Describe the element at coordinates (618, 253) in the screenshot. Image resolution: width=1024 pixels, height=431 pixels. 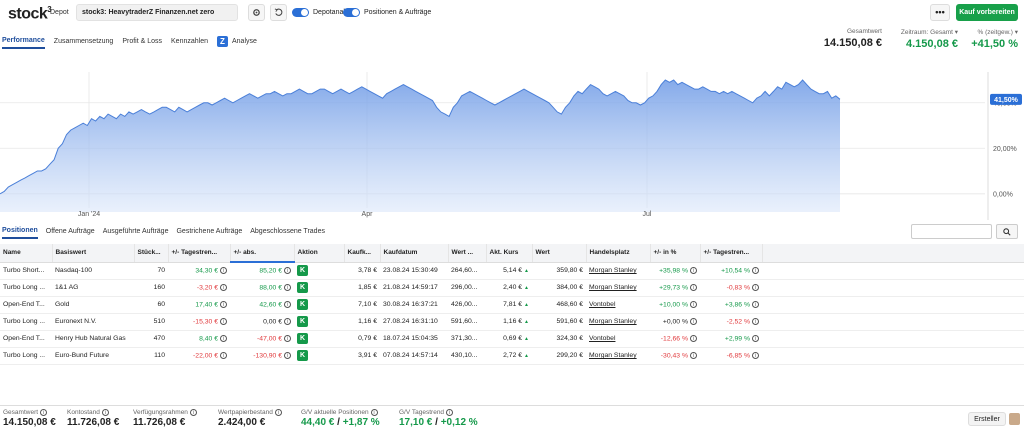
I see `col-handelsplatz: Handelsplatz` at that location.